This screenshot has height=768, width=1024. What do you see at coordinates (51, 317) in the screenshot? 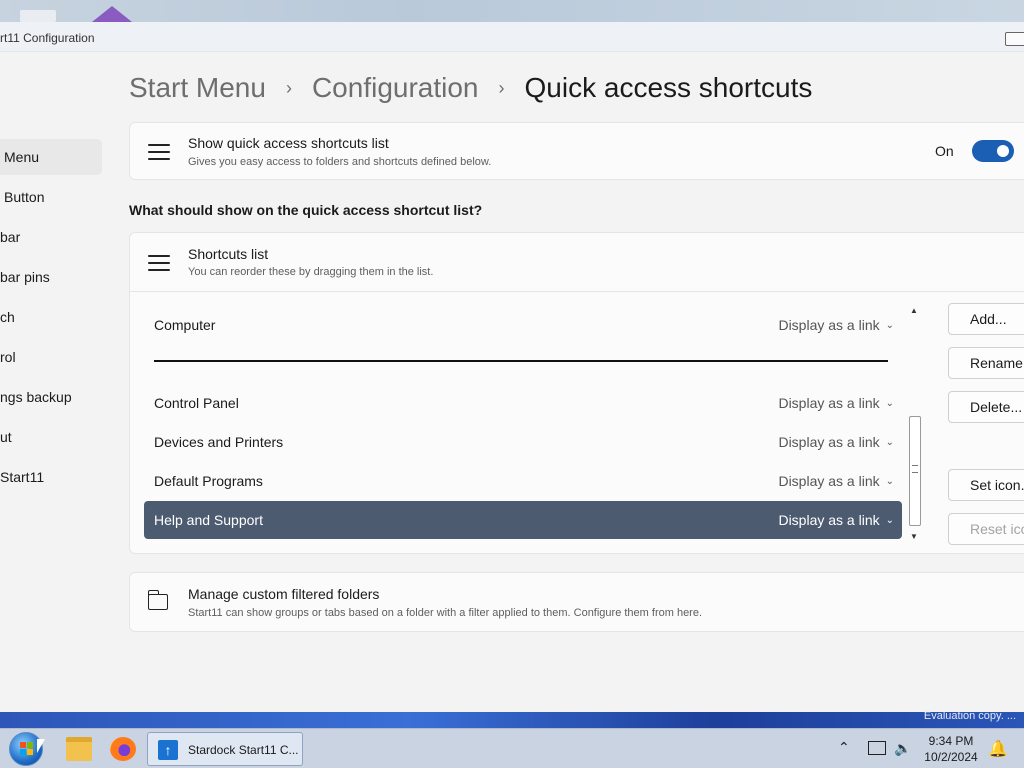
I see `sidebar-item-search: ch` at bounding box center [51, 317].